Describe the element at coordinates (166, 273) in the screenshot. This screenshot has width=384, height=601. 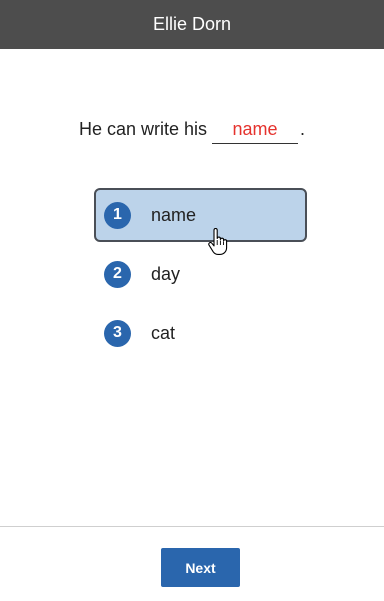
I see `option-word: day` at that location.